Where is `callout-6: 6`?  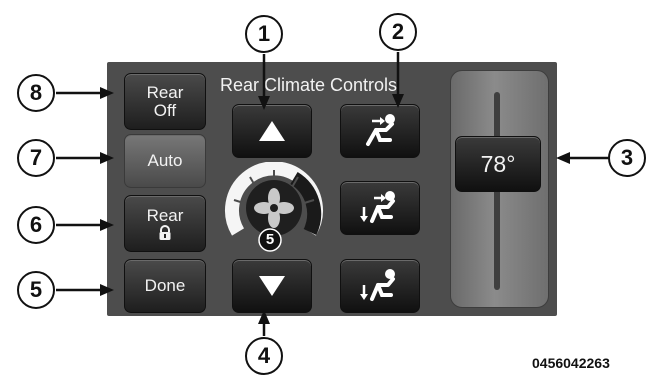
callout-6: 6 is located at coordinates (36, 225).